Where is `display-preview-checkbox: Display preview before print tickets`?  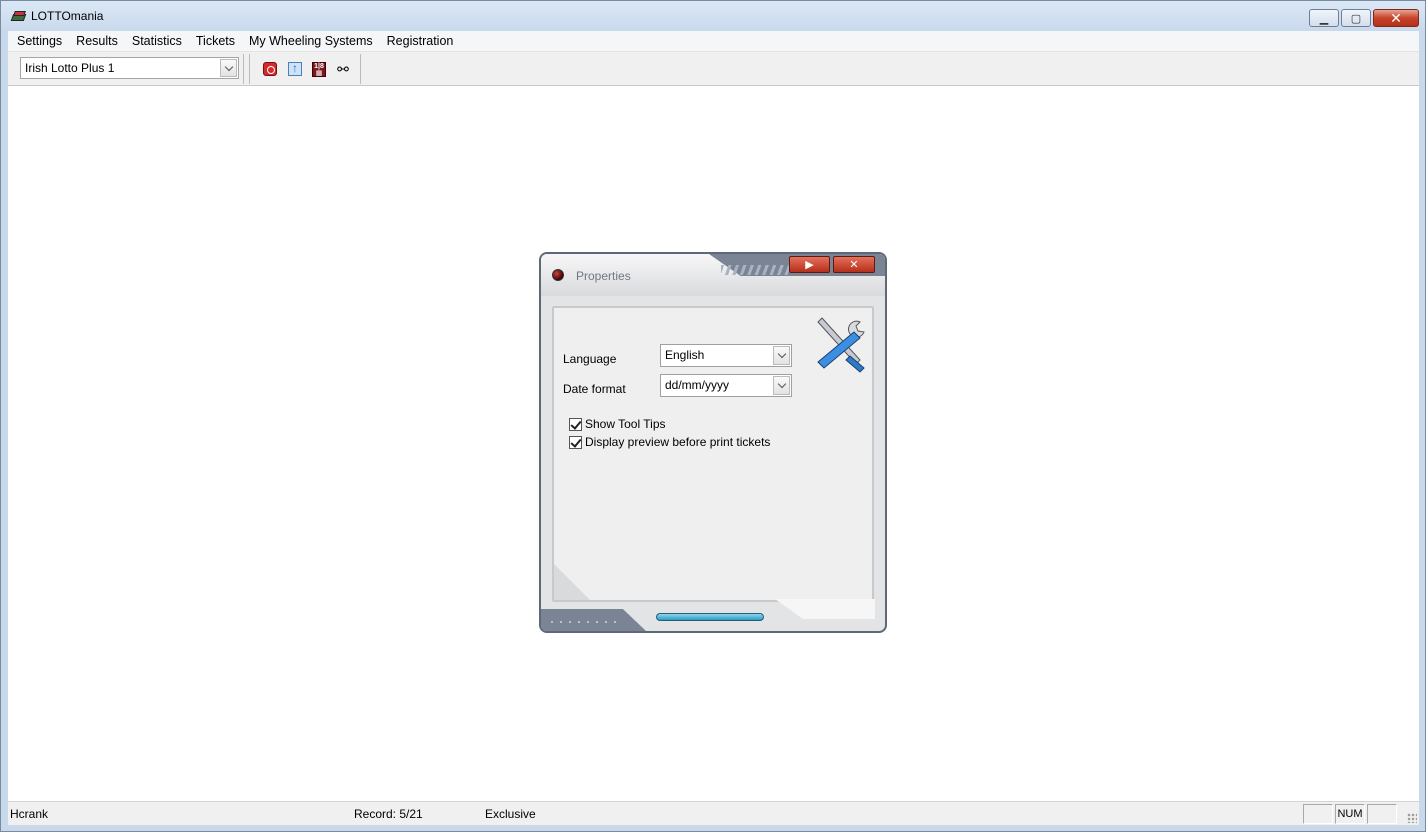
display-preview-checkbox: Display preview before print tickets is located at coordinates (669, 442).